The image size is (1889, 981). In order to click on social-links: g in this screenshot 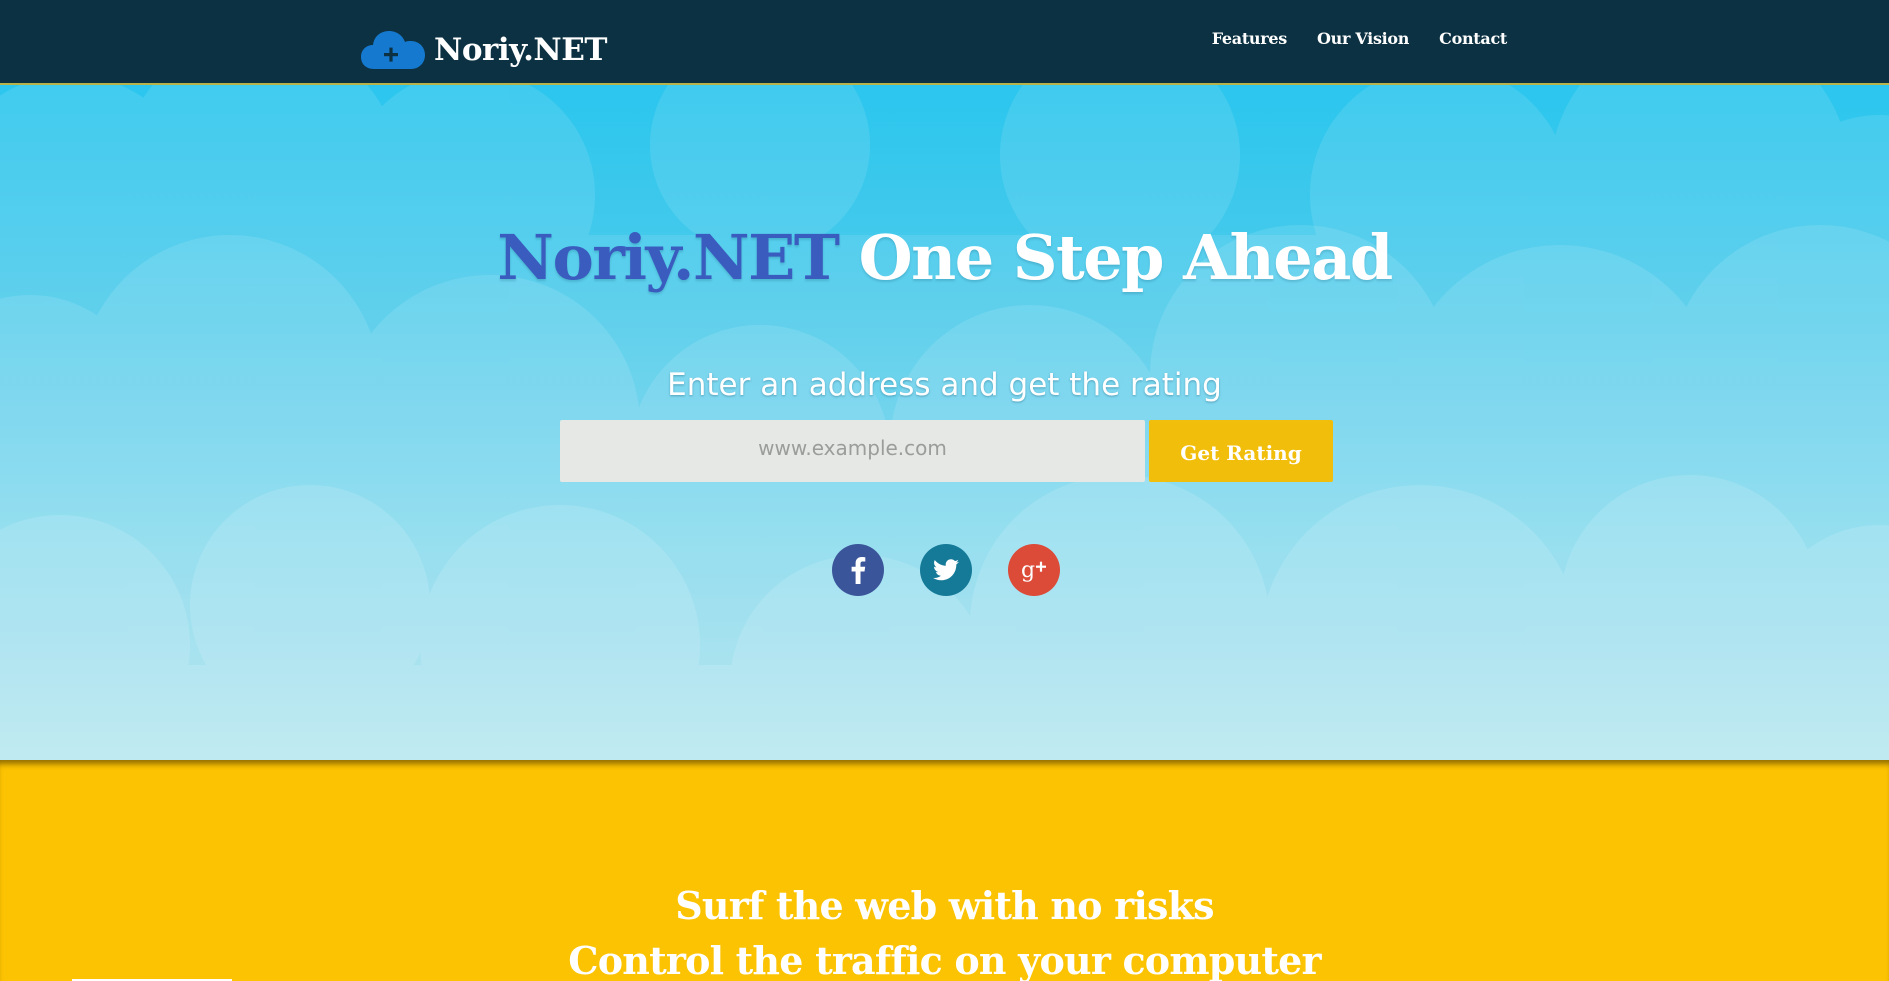, I will do `click(946, 570)`.